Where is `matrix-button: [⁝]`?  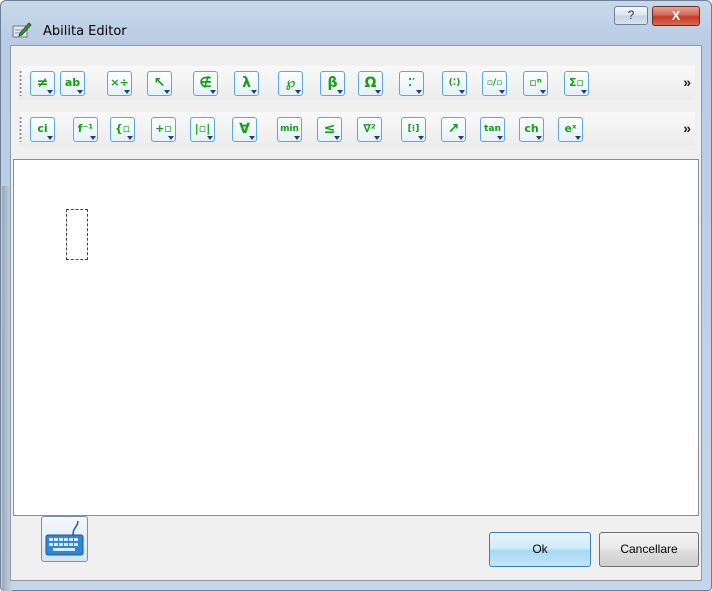 matrix-button: [⁝] is located at coordinates (413, 129).